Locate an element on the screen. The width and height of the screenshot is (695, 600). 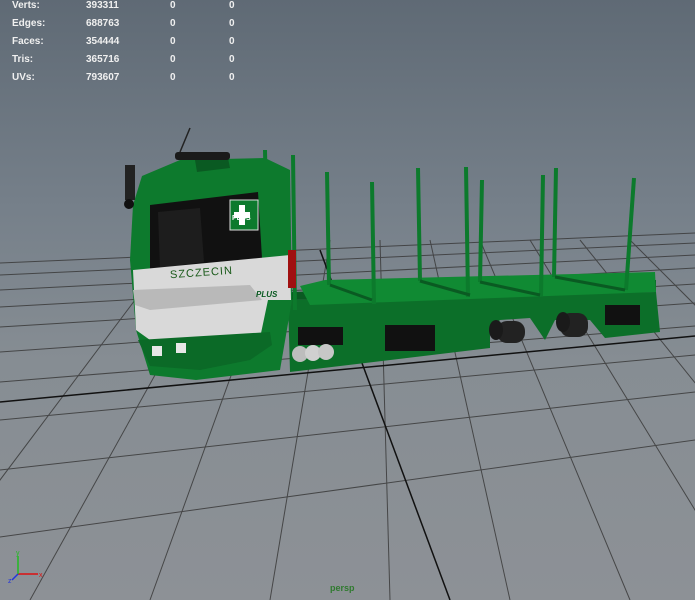
hud-row-verts: Verts: 393311 0 0 is located at coordinates (123, 5).